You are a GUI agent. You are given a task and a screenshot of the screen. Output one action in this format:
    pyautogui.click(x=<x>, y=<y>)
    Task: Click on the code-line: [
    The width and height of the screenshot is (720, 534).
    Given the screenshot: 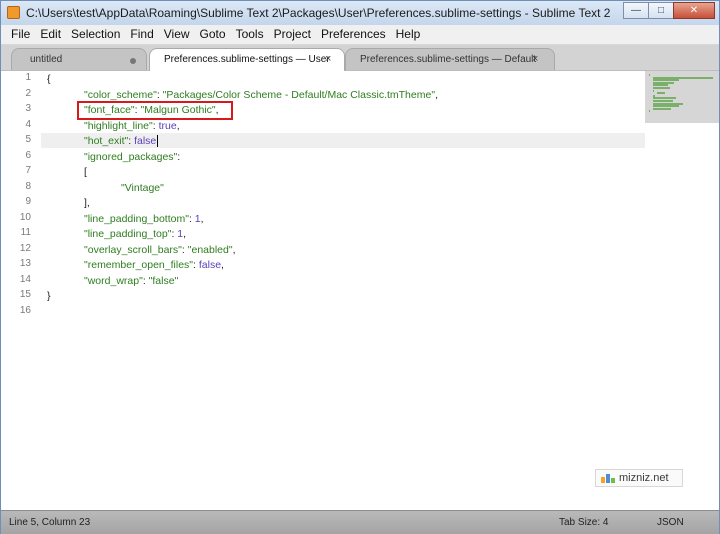 What is the action you would take?
    pyautogui.click(x=85, y=172)
    